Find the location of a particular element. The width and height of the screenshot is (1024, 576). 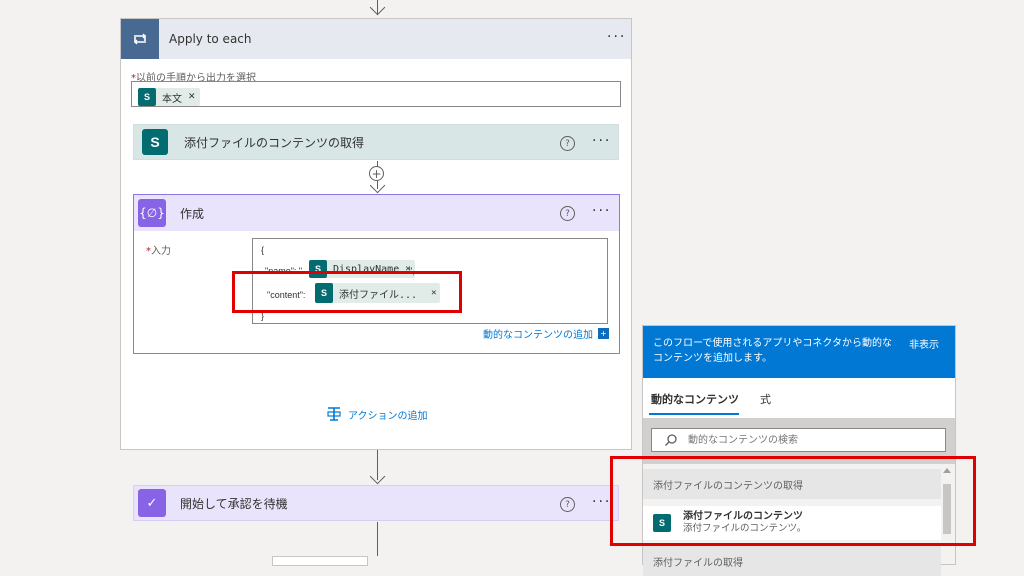

token-display-name: S DisplayName ✕ is located at coordinates (362, 269).